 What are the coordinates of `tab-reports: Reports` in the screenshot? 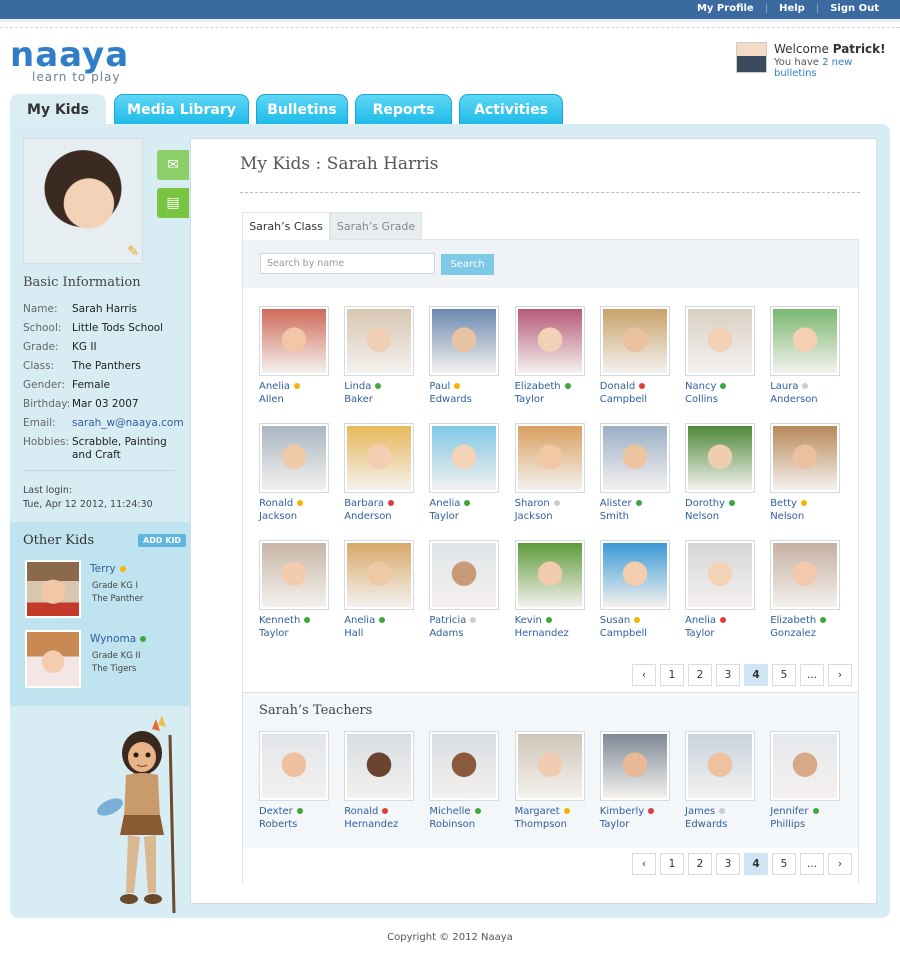 It's located at (403, 109).